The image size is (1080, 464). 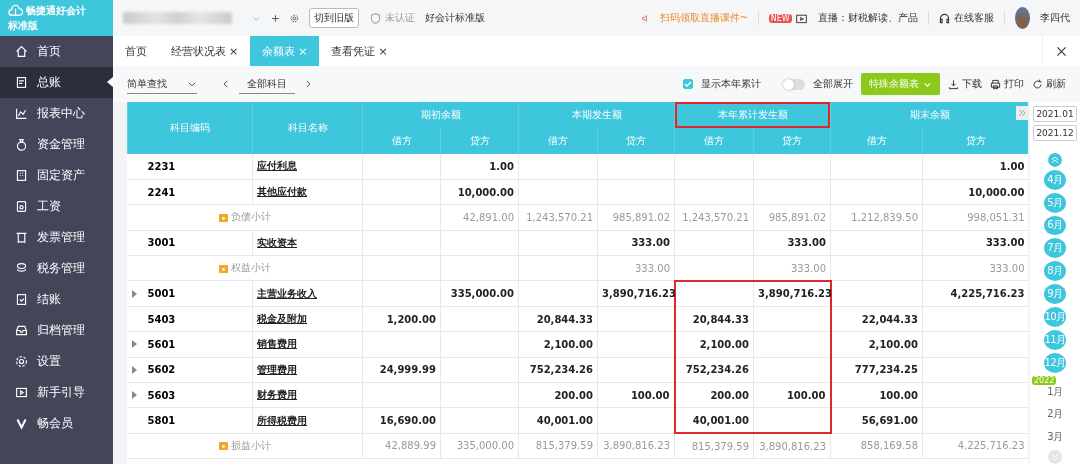 I want to click on checkbox-label: 显示本年累计, so click(x=731, y=84).